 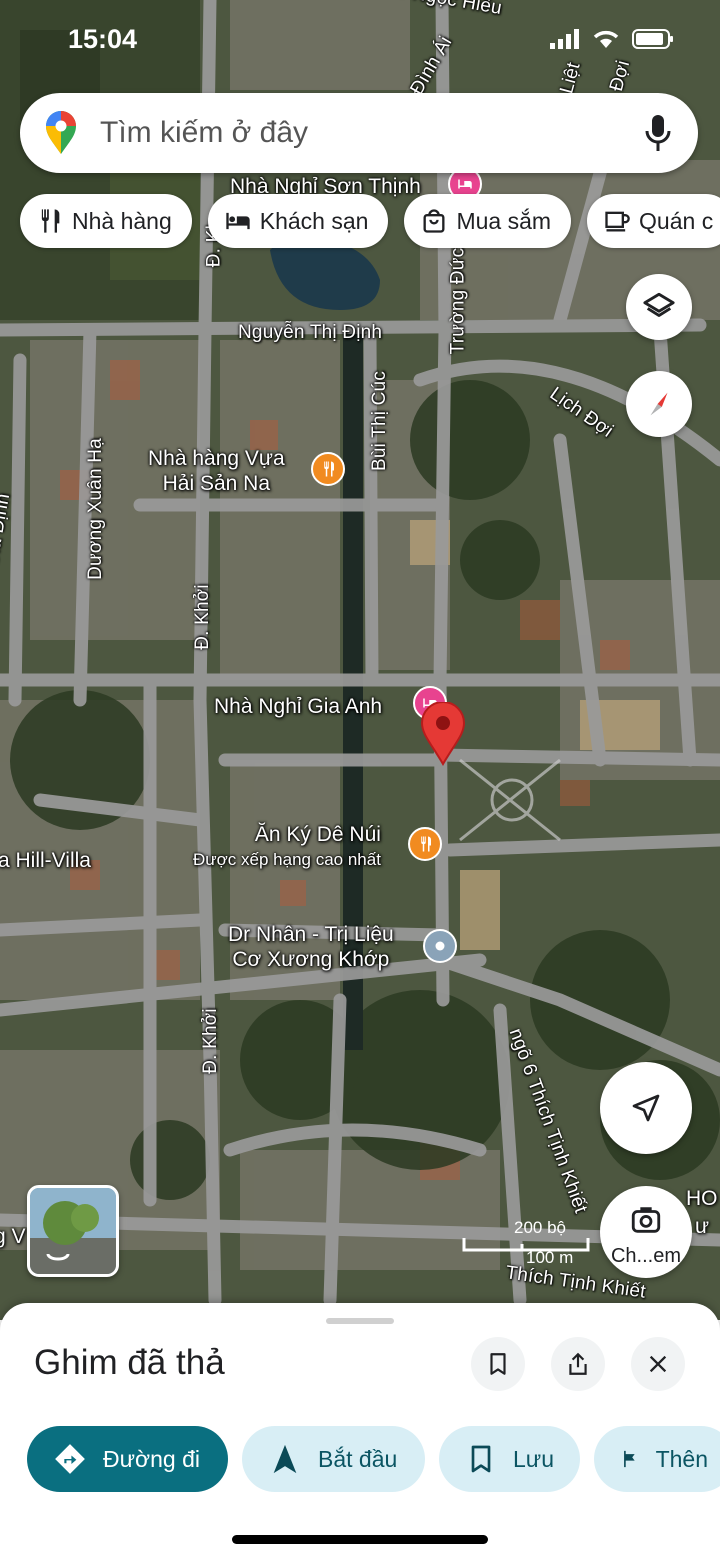 What do you see at coordinates (617, 221) in the screenshot?
I see `coffee-cup-icon` at bounding box center [617, 221].